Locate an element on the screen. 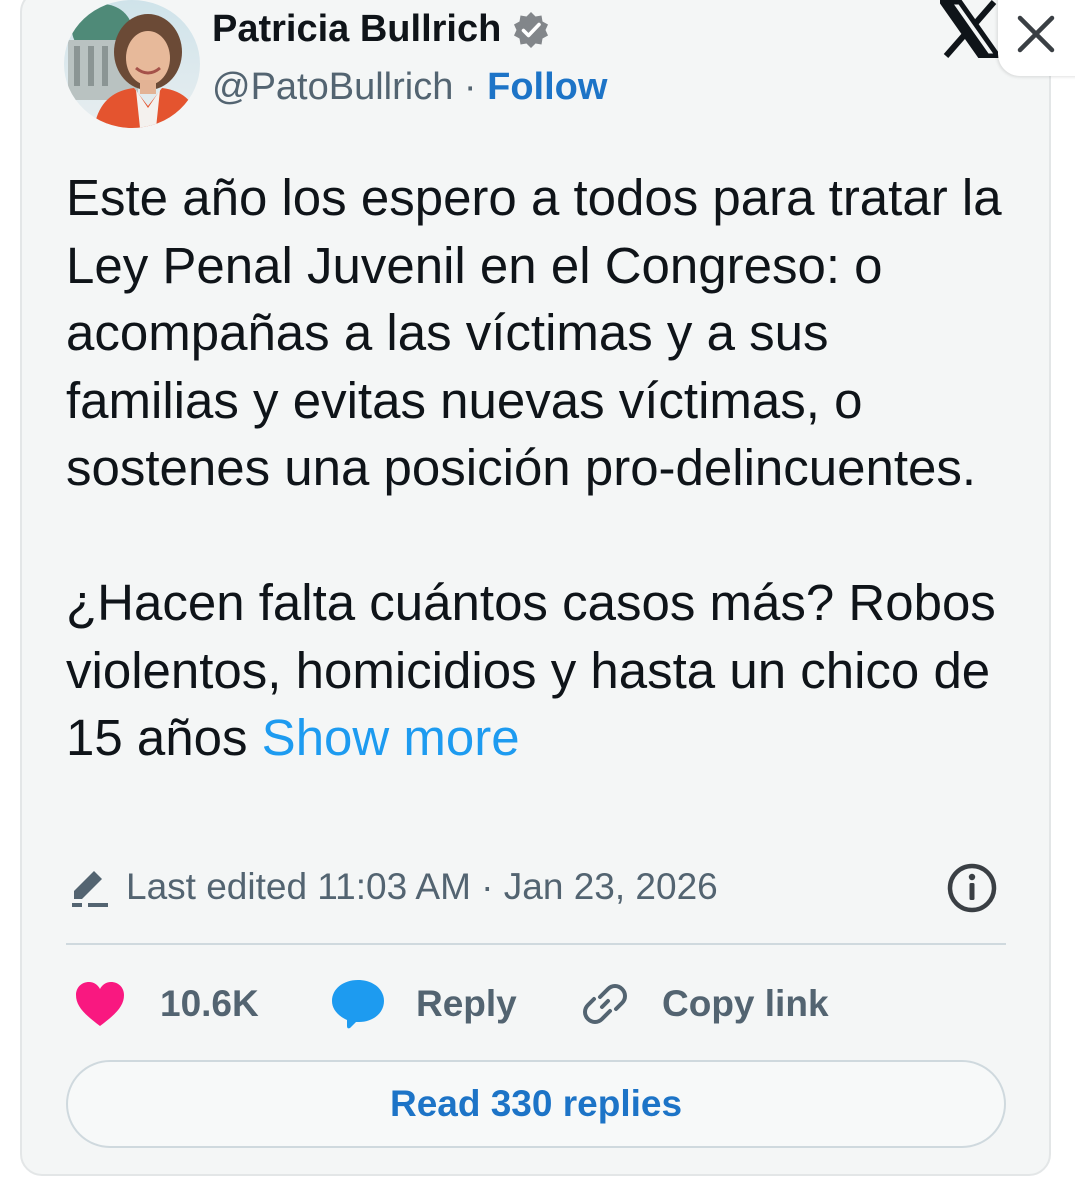 This screenshot has height=1180, width=1075. pencil-icon is located at coordinates (90, 889).